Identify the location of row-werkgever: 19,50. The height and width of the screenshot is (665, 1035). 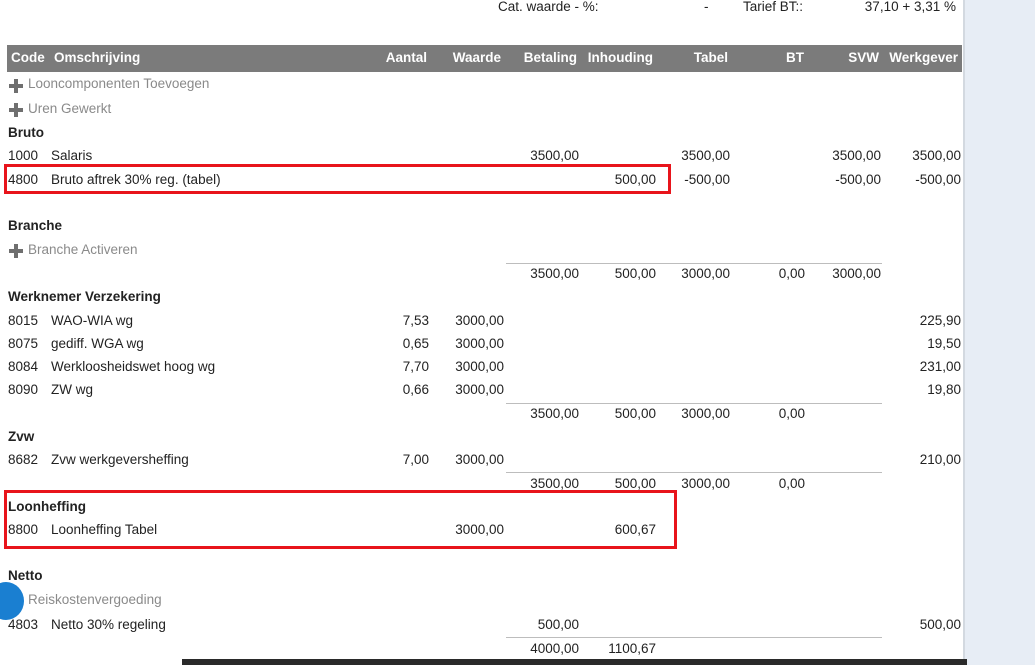
(944, 343).